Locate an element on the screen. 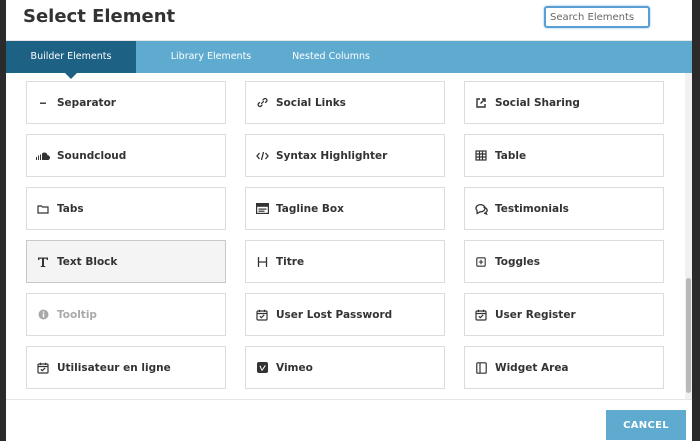 The height and width of the screenshot is (441, 700). widget-area-icon is located at coordinates (481, 368).